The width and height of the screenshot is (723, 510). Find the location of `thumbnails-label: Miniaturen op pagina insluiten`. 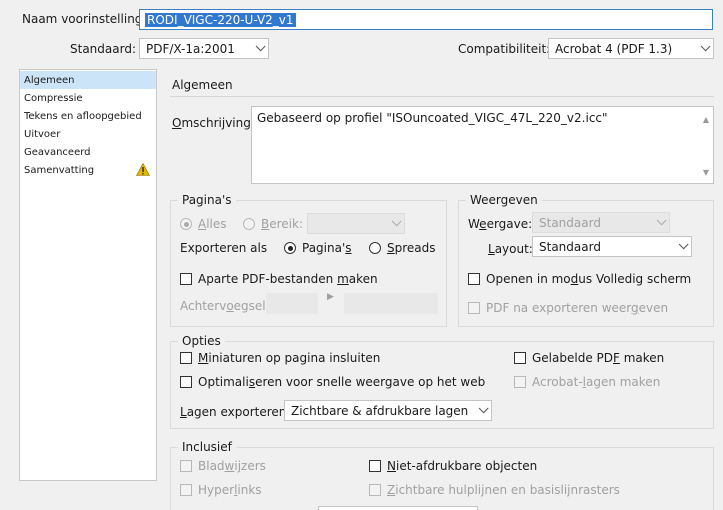

thumbnails-label: Miniaturen op pagina insluiten is located at coordinates (289, 358).